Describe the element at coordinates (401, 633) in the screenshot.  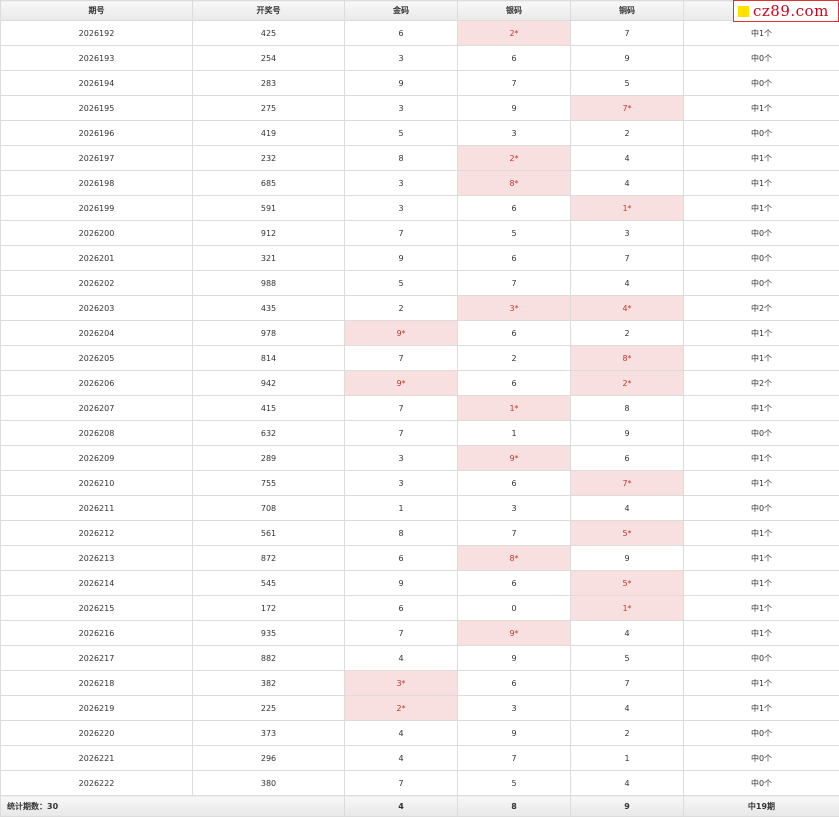
I see `cell-gold: 7` at that location.